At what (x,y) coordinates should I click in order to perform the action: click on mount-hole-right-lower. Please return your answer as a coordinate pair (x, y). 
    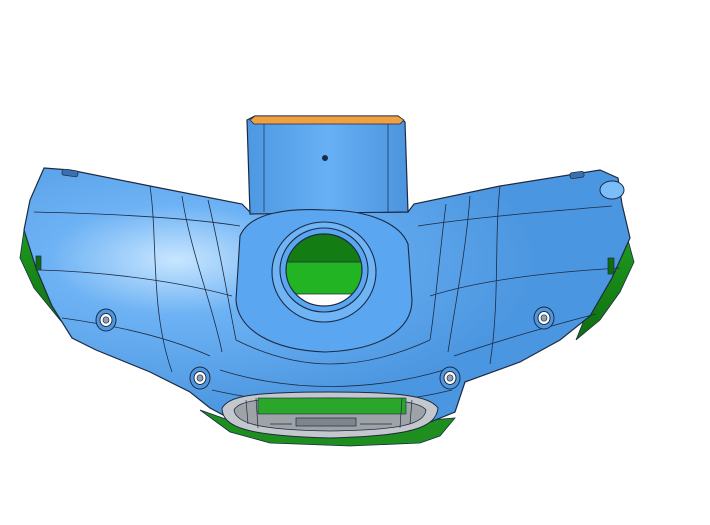
    Looking at the image, I should click on (450, 378).